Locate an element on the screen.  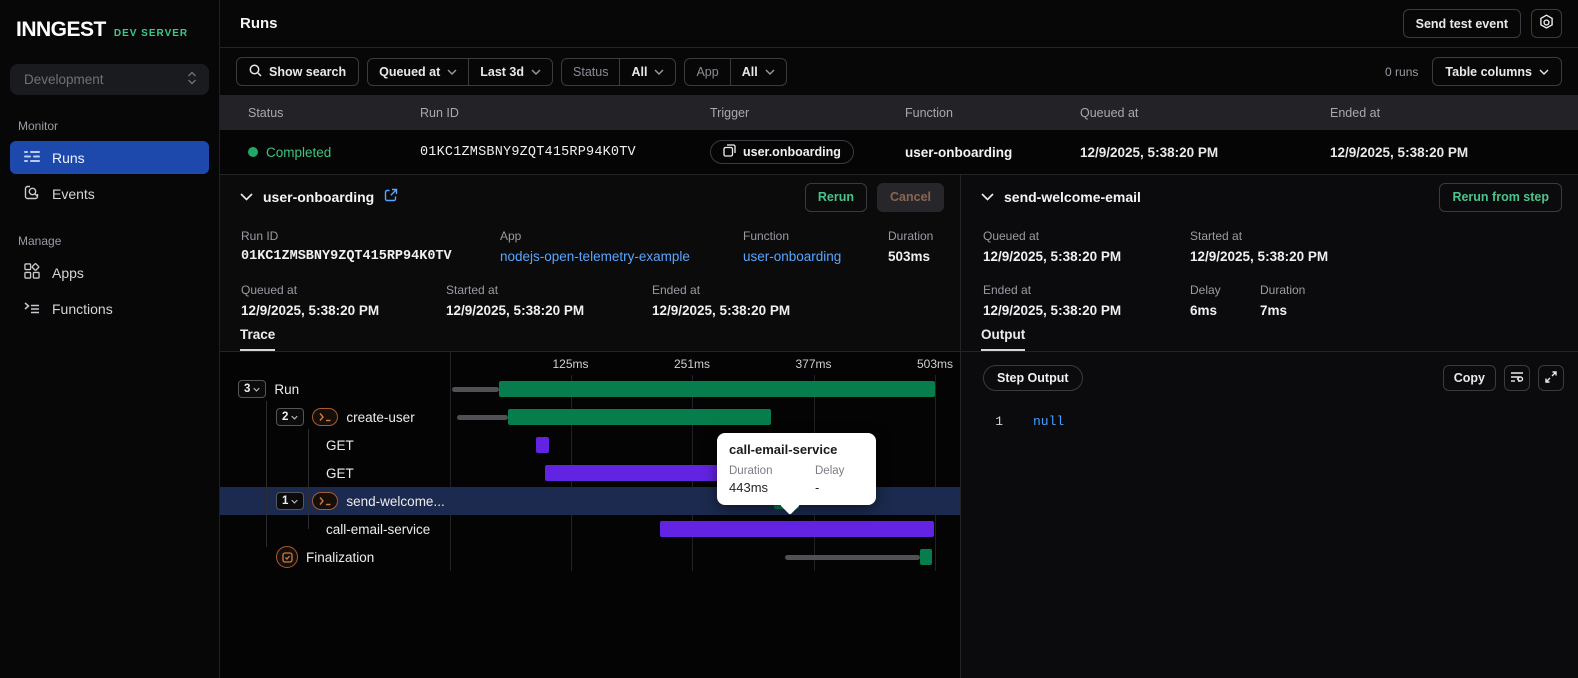
sidebar-item-events: Events is located at coordinates (109, 193).